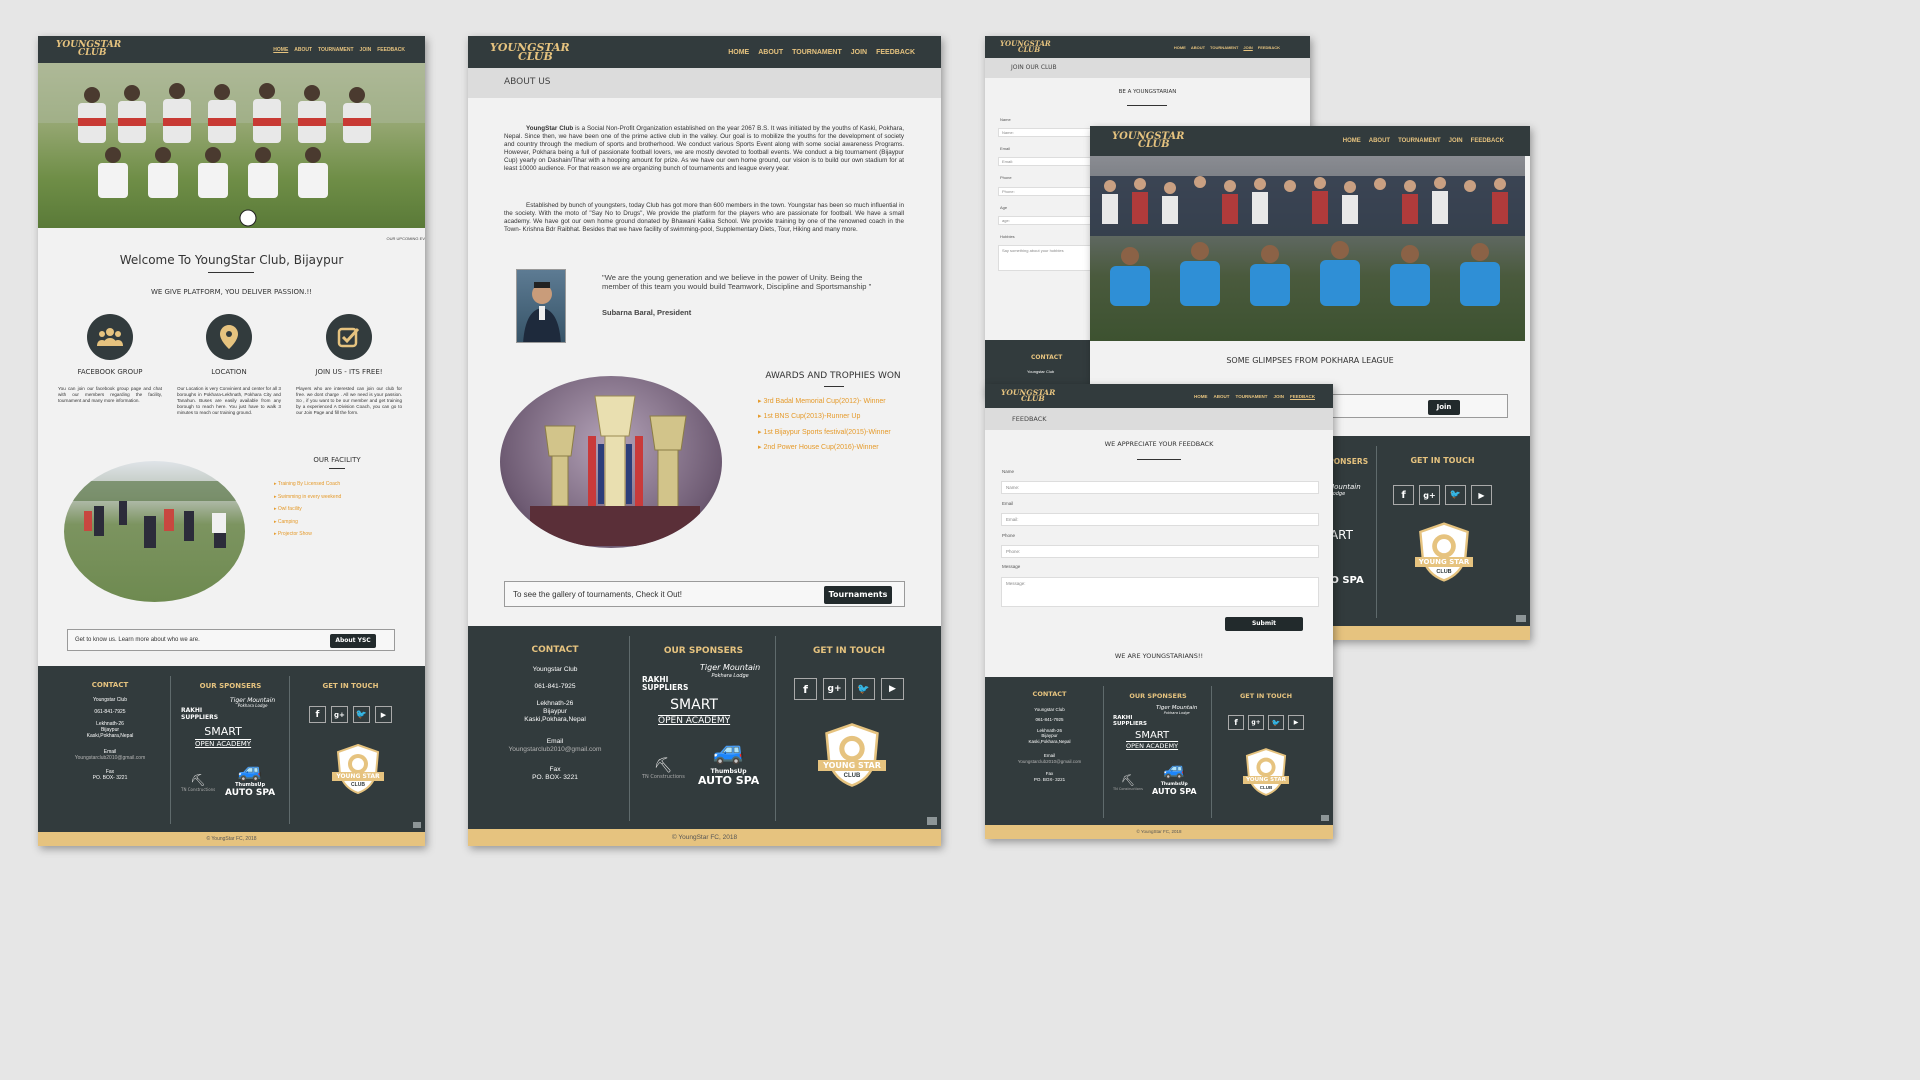 The width and height of the screenshot is (1920, 1080). What do you see at coordinates (1049, 779) in the screenshot?
I see `footer-fax: PO. BOX- 3221` at bounding box center [1049, 779].